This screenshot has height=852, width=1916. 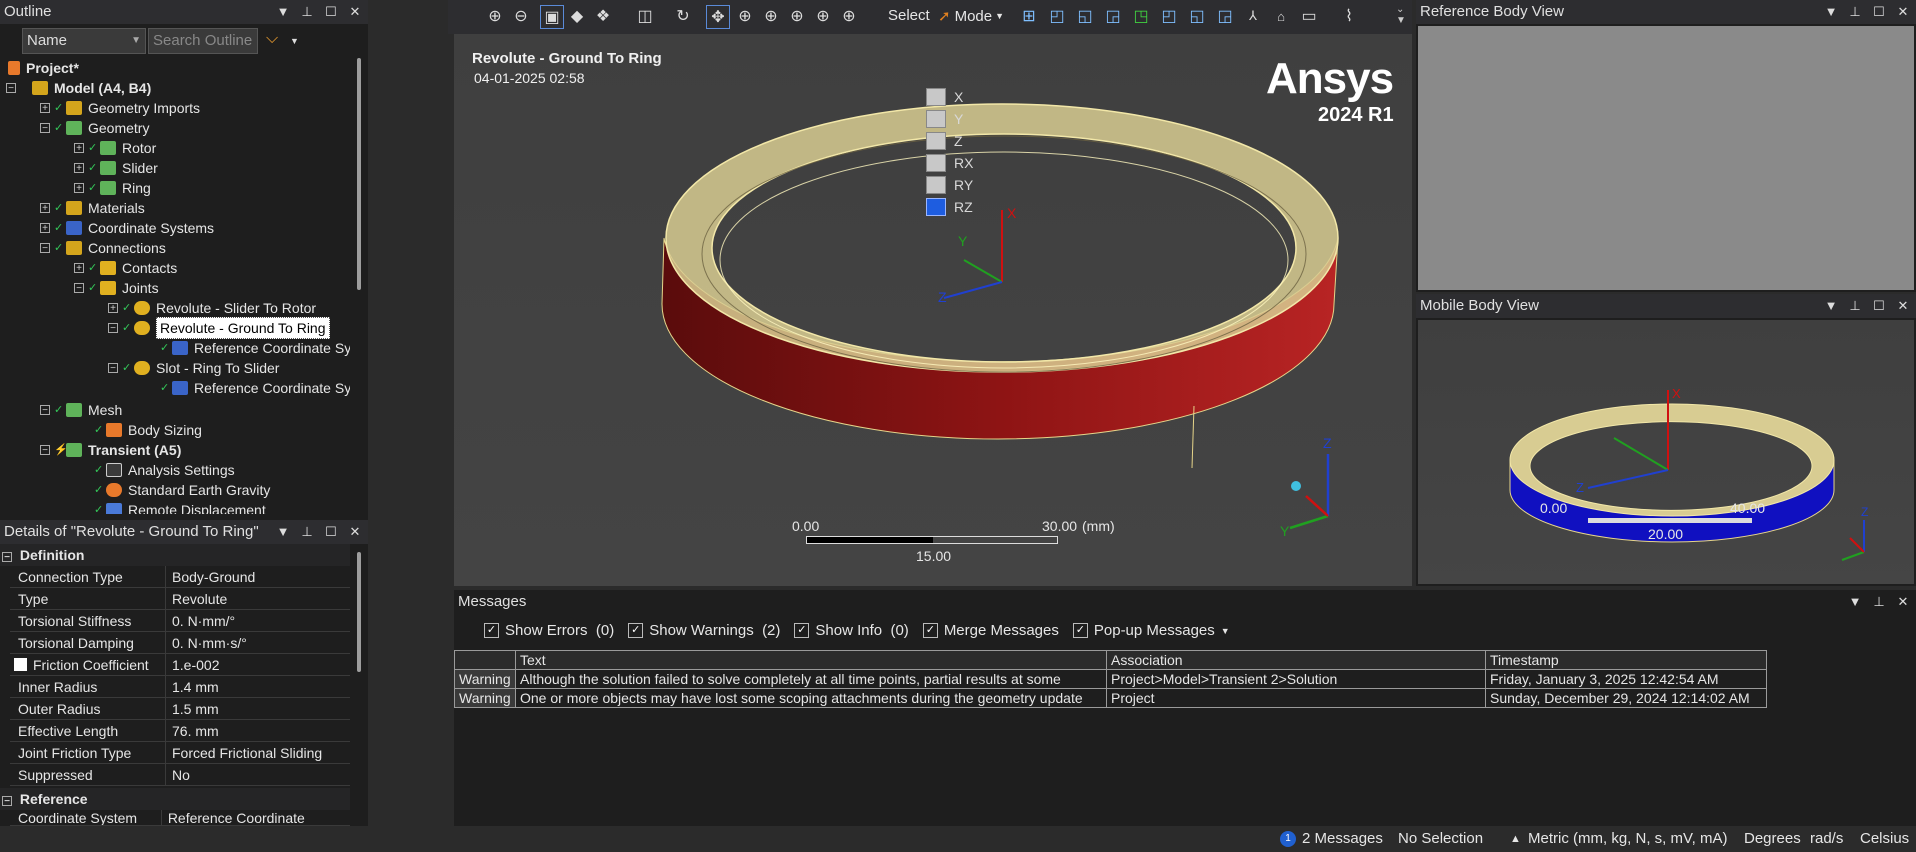 I want to click on mobile-ring-model: X Z Z, so click(x=1666, y=452).